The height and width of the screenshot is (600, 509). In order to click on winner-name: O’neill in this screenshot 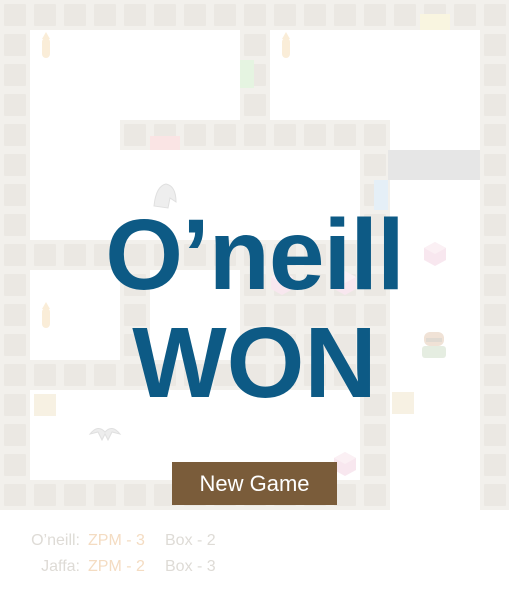, I will do `click(255, 255)`.